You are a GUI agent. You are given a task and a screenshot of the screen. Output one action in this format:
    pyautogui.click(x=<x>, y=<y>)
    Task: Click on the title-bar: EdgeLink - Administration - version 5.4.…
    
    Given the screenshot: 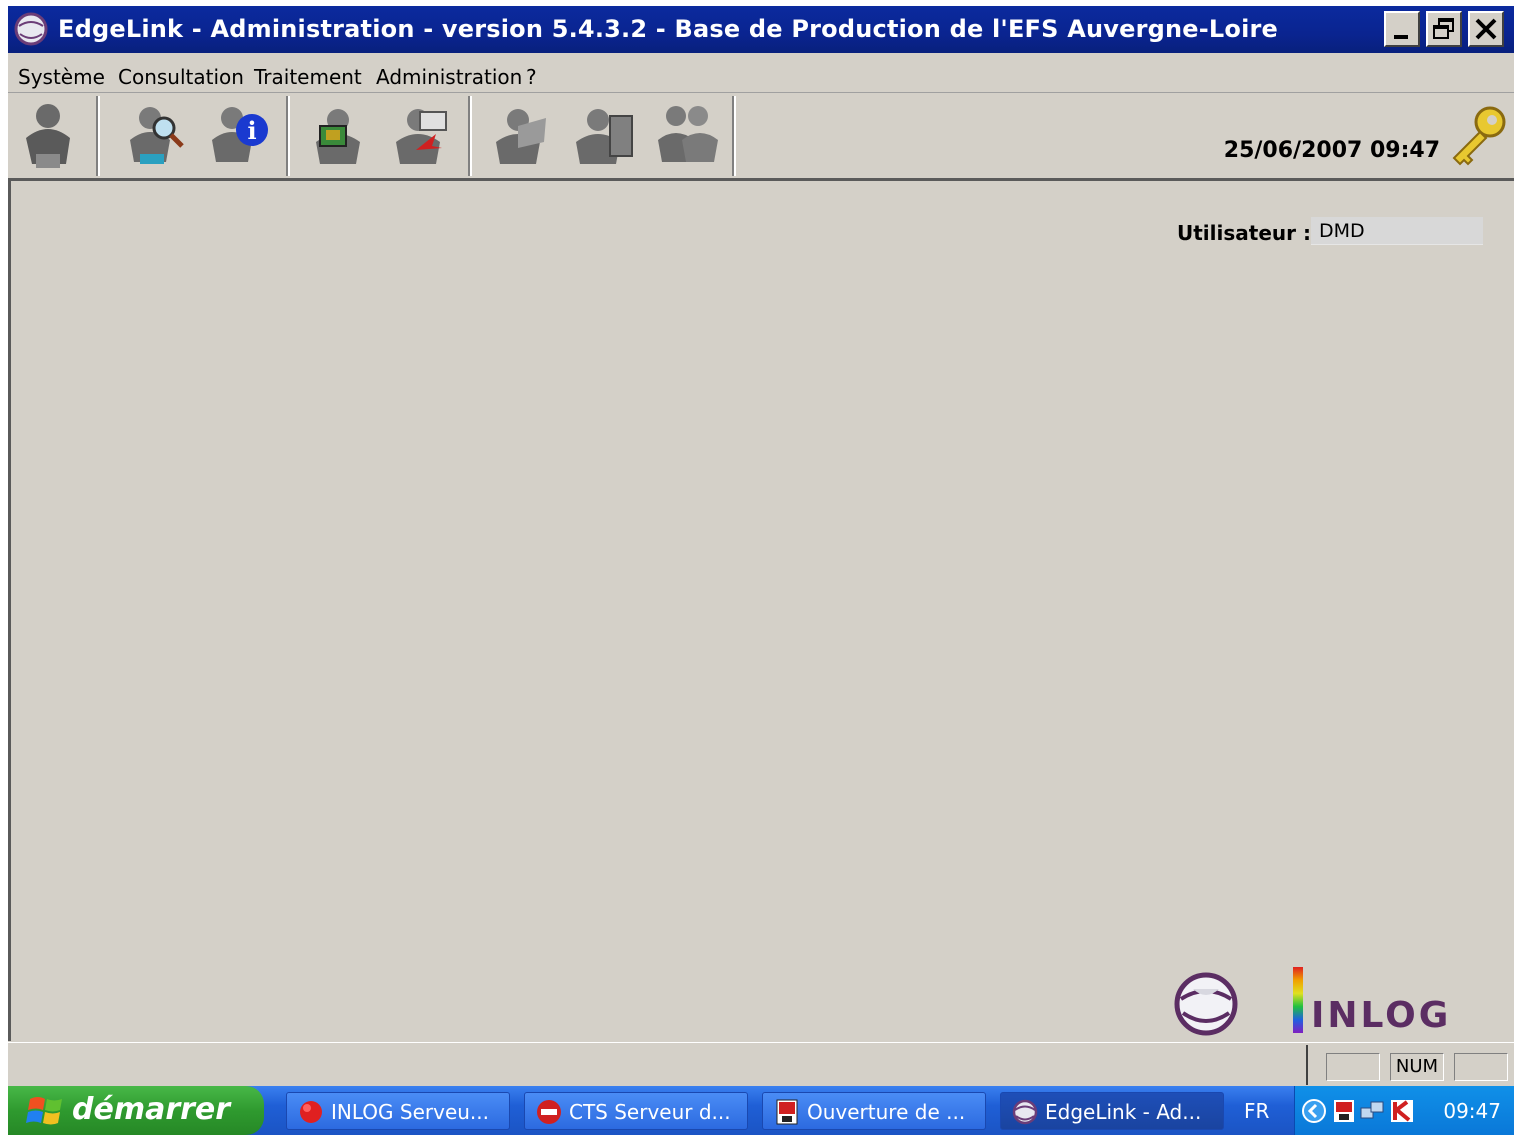 What is the action you would take?
    pyautogui.click(x=761, y=29)
    